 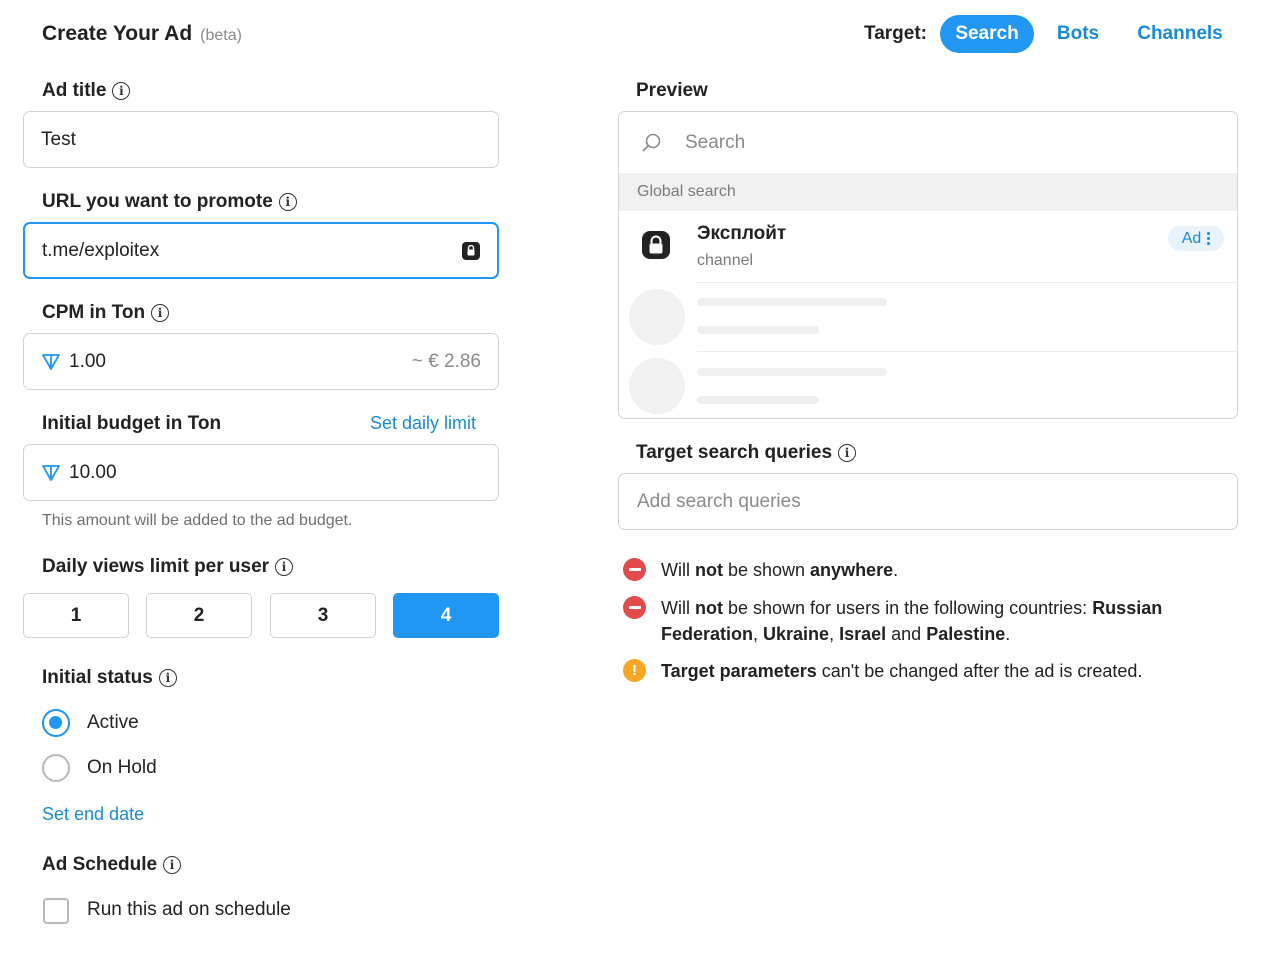 I want to click on ad-schedule-label: Ad Schedule i, so click(x=112, y=865).